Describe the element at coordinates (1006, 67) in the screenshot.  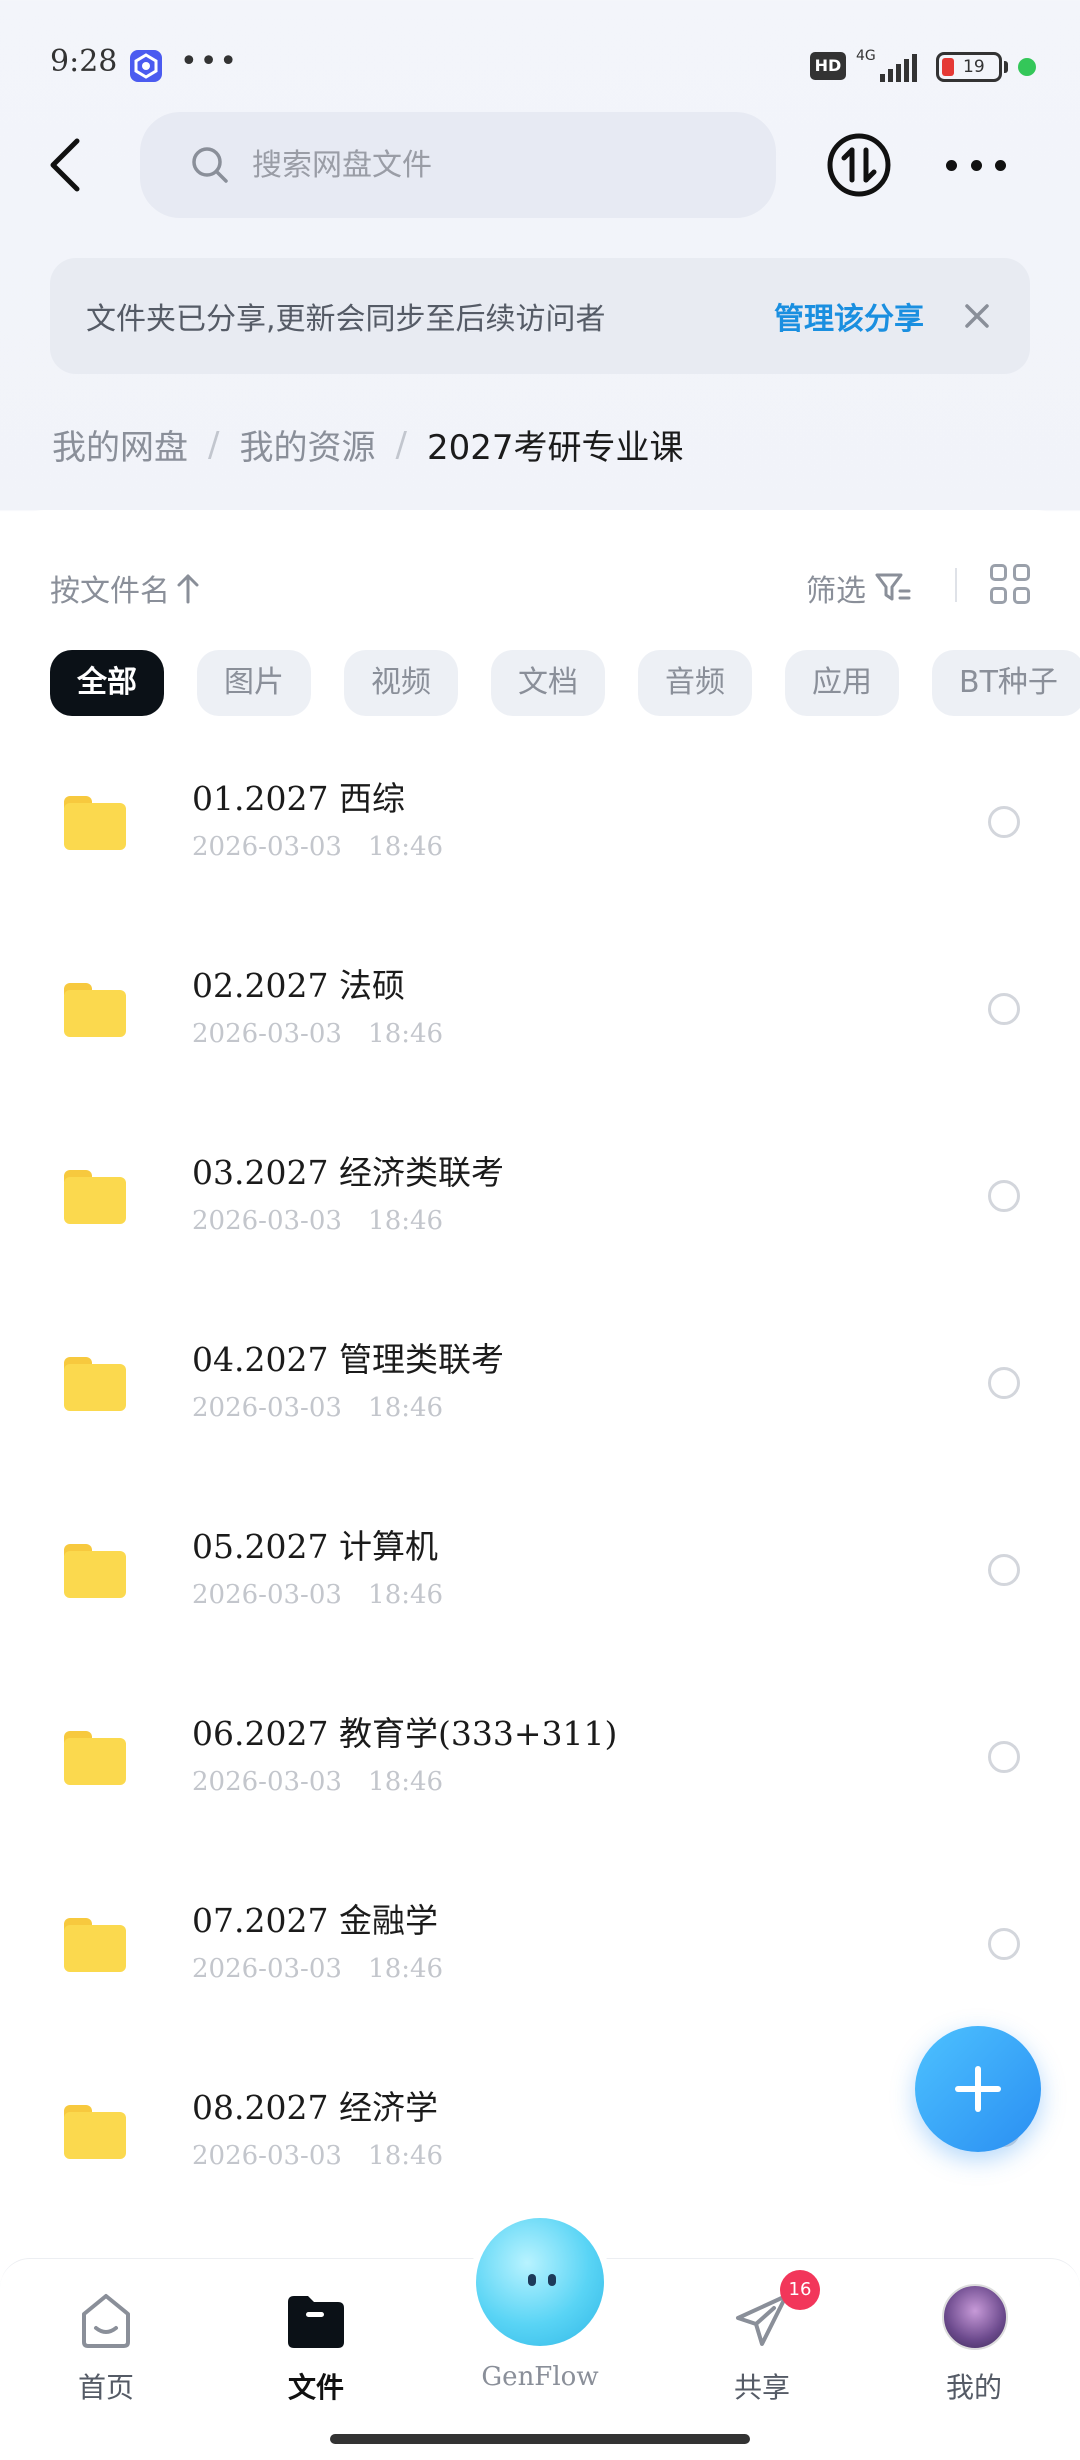
I see `battery-tip` at that location.